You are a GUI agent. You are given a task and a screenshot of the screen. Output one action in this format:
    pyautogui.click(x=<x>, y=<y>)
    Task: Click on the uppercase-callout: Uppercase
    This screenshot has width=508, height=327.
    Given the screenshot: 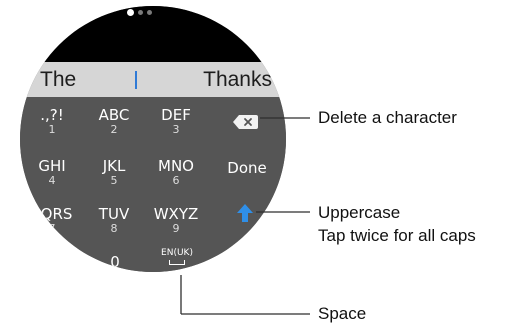 What is the action you would take?
    pyautogui.click(x=359, y=212)
    